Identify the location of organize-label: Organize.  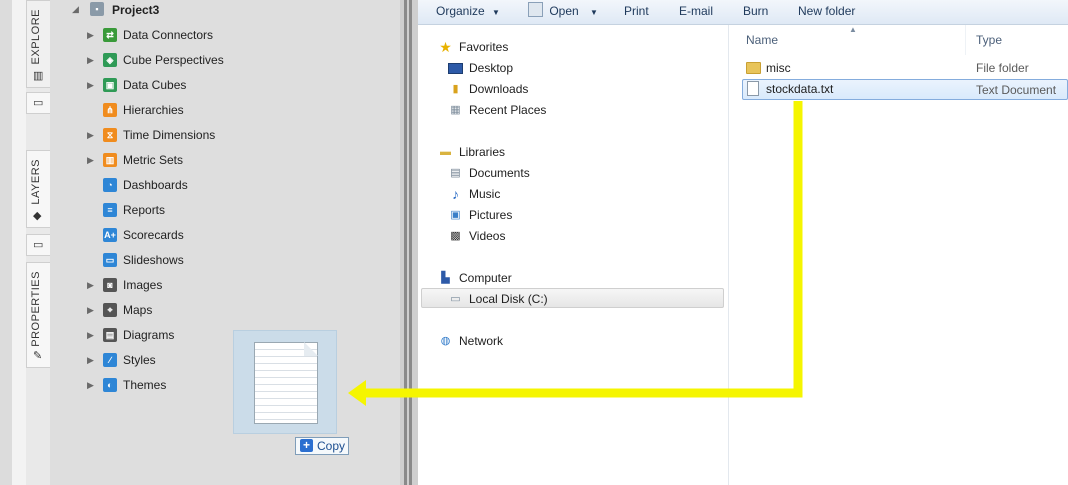
(460, 11).